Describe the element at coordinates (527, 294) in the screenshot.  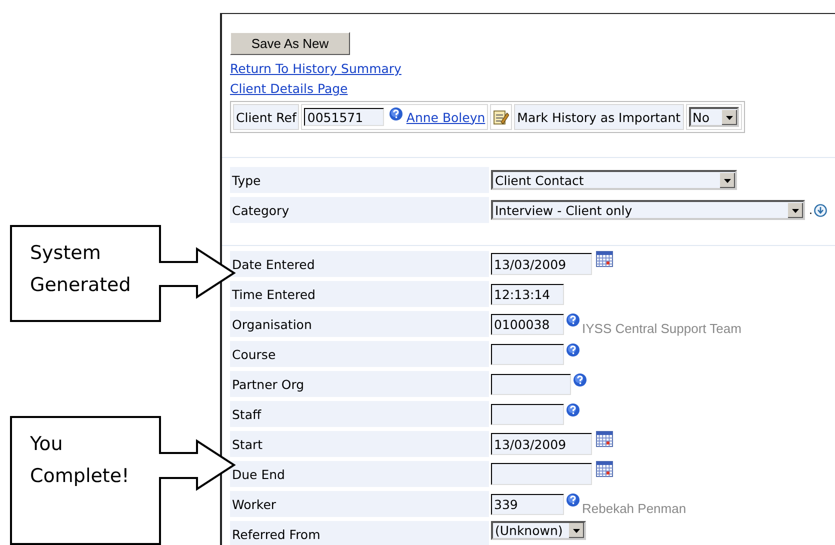
I see `input-field: 12:13:14` at that location.